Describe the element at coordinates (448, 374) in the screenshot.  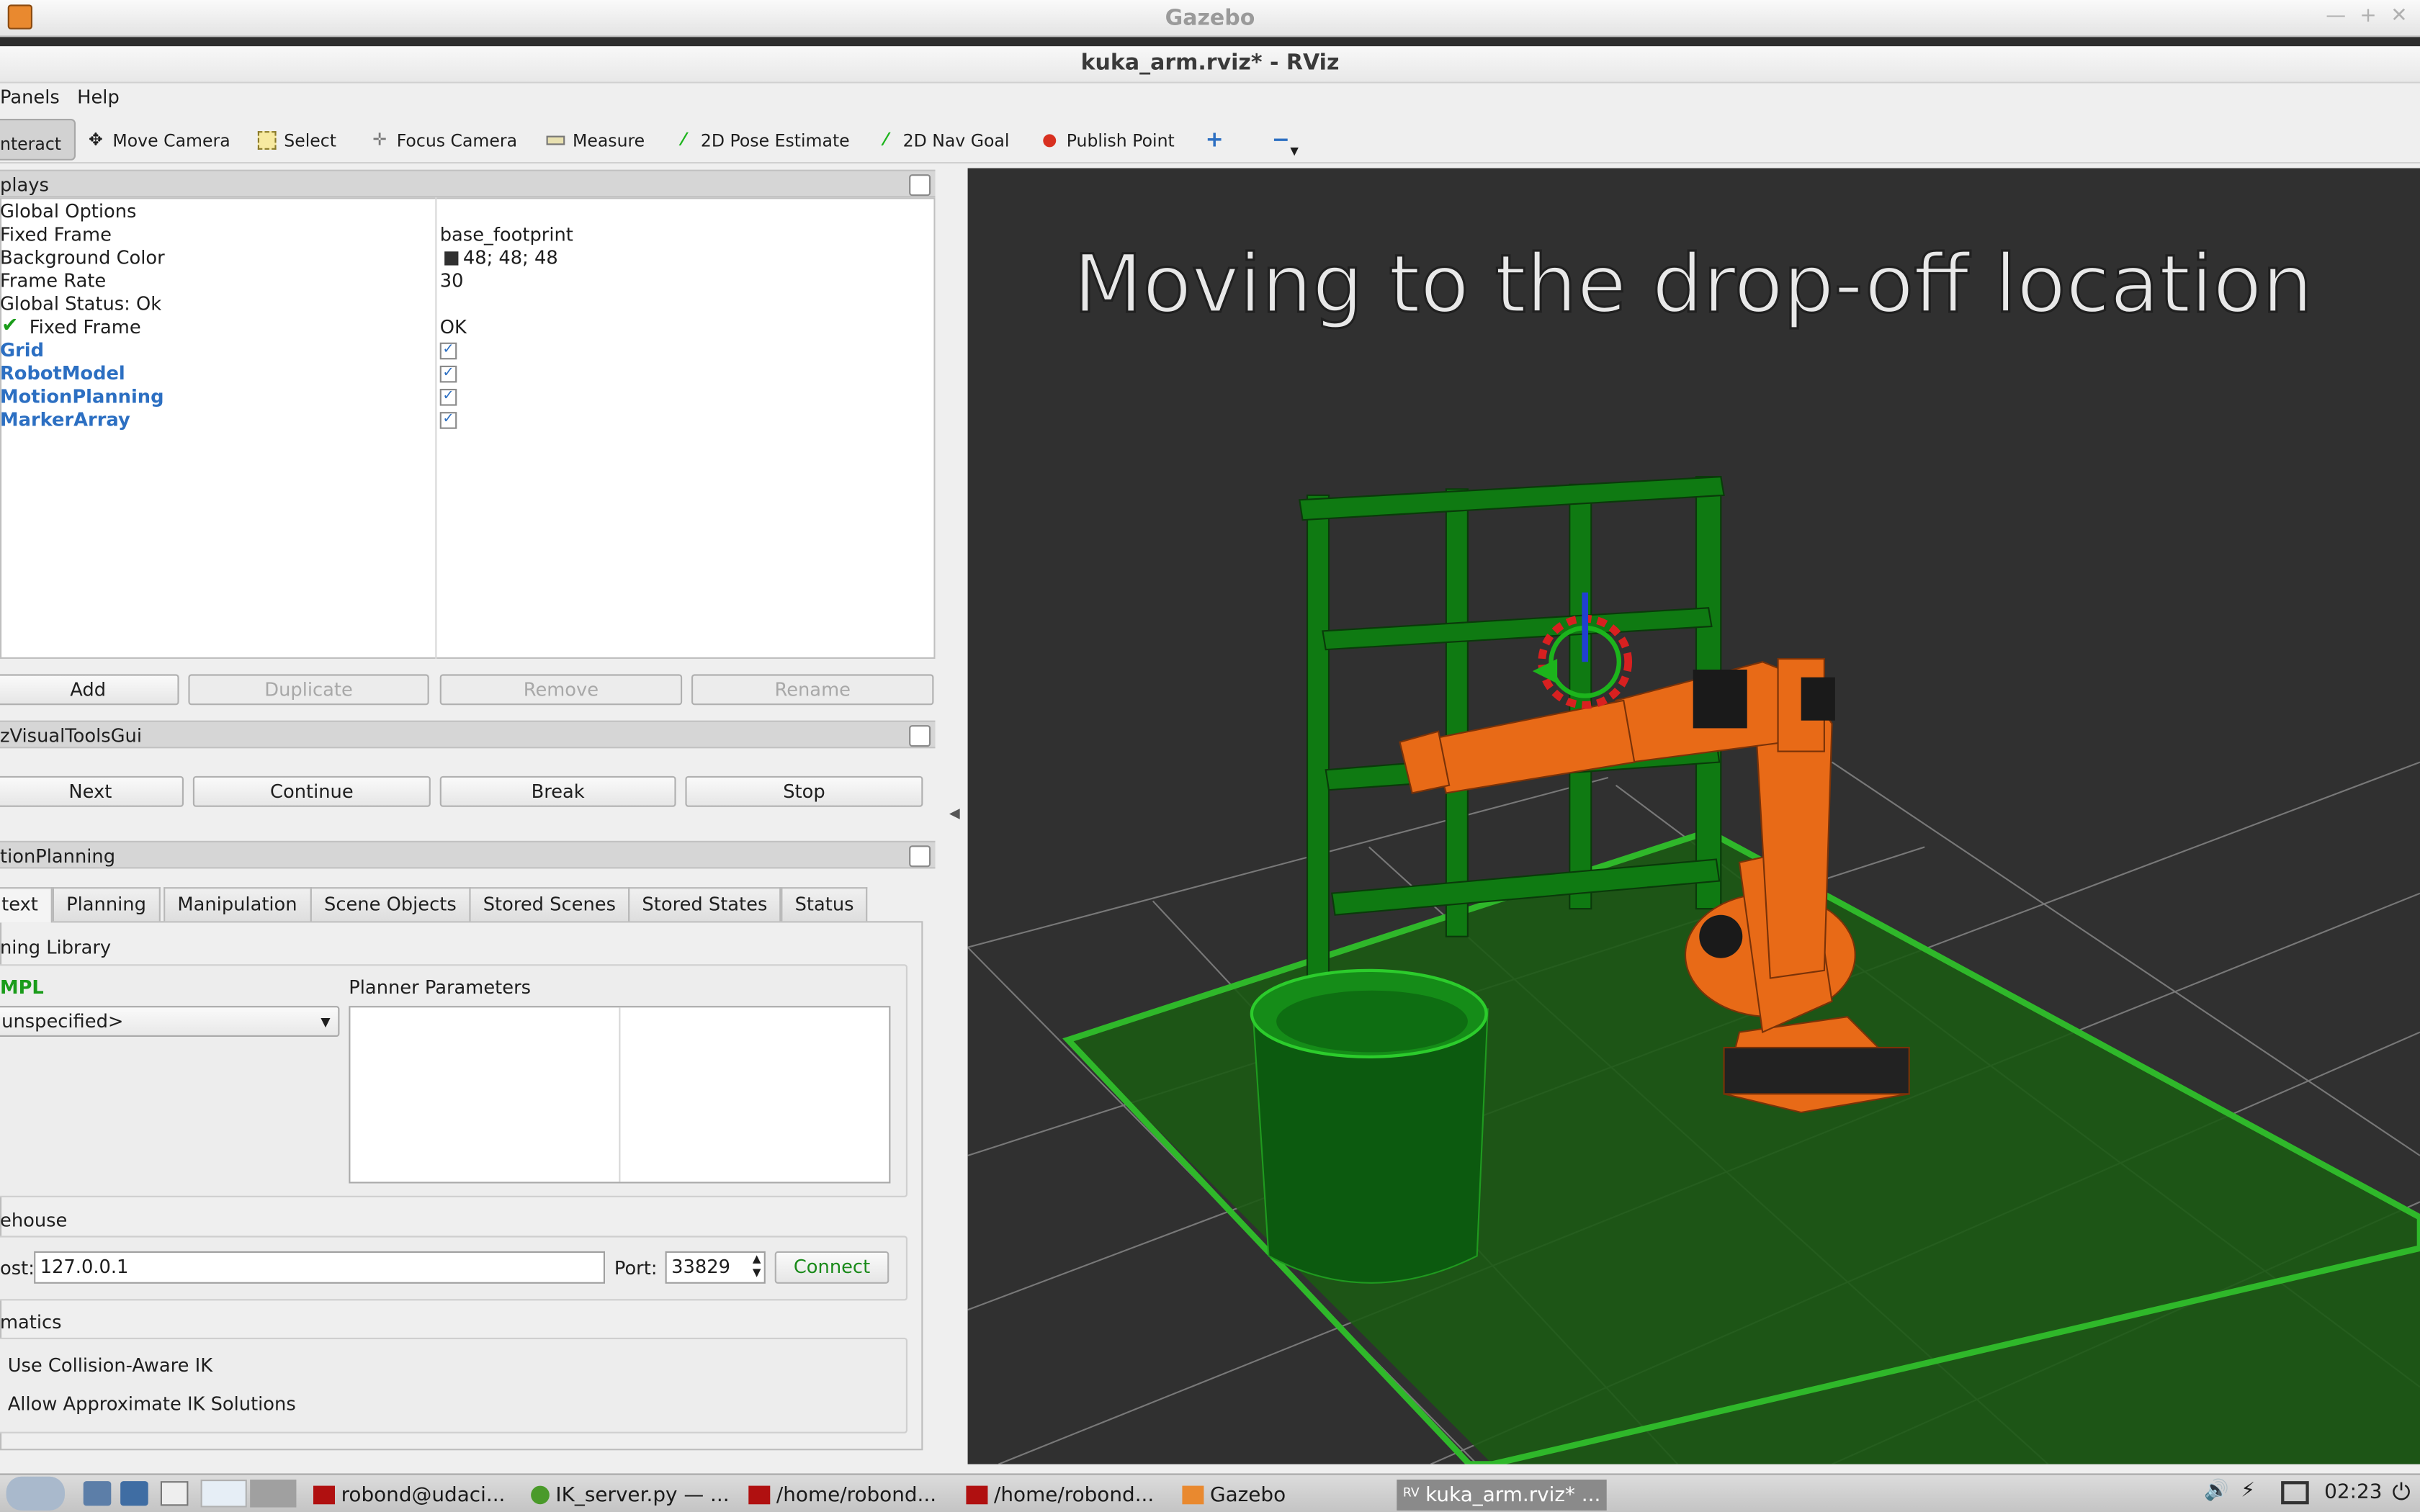
I see `robotmodel-enable-checkbox: ✓` at that location.